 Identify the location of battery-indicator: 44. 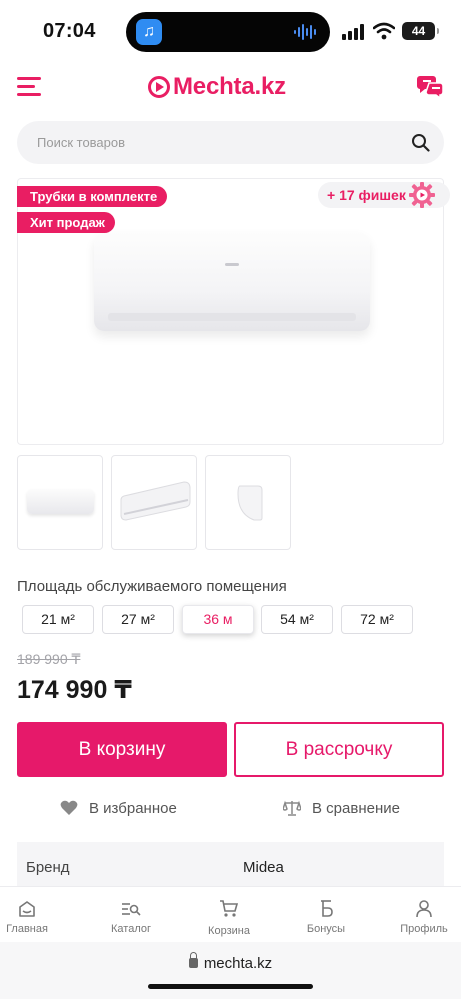
(420, 31).